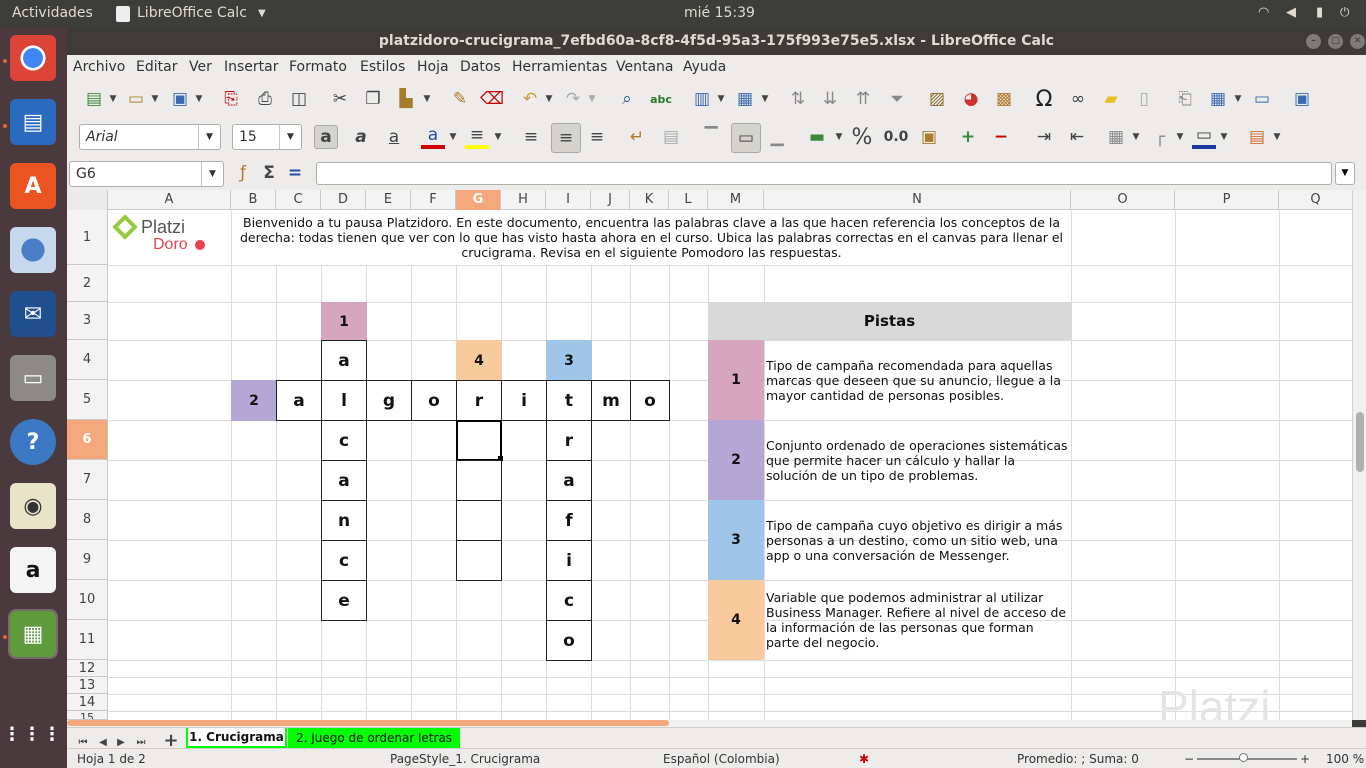 This screenshot has width=1366, height=768. Describe the element at coordinates (711, 137) in the screenshot. I see `align-top-icon: ▔` at that location.